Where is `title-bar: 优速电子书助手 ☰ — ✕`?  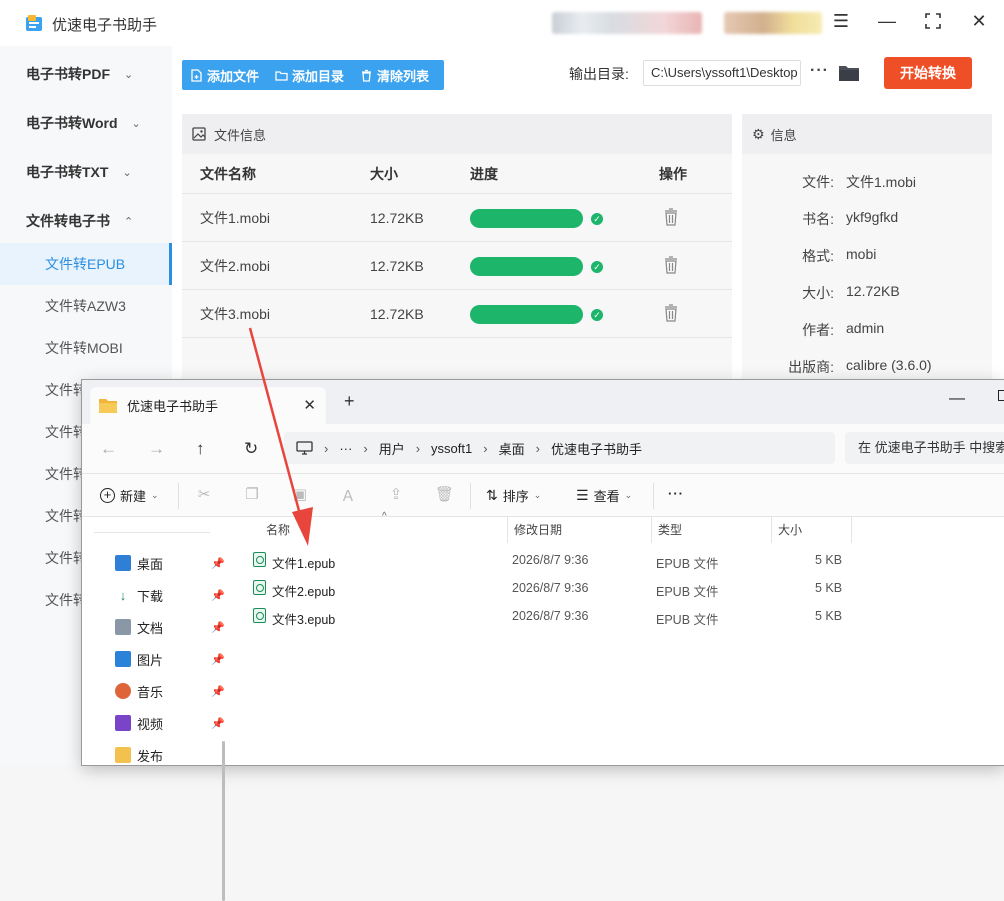
title-bar: 优速电子书助手 ☰ — ✕ is located at coordinates (502, 23).